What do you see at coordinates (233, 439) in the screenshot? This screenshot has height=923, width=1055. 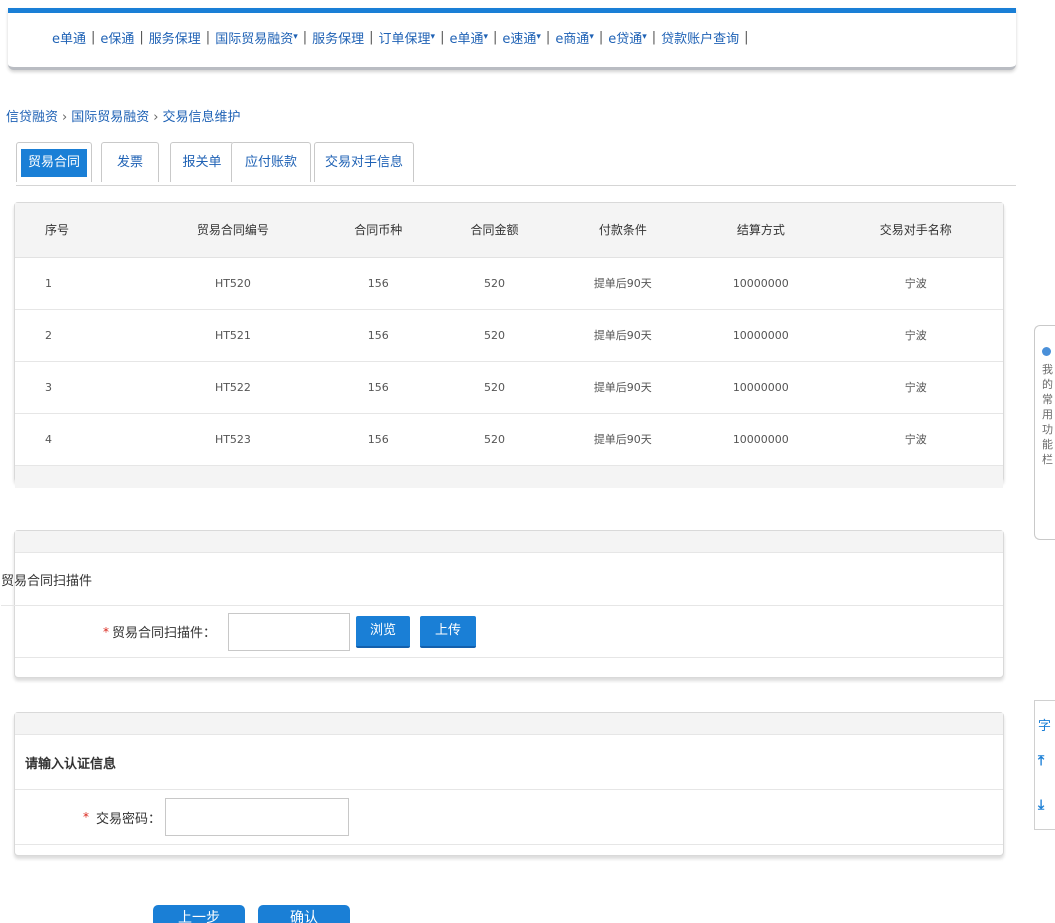 I see `table-cell: HT523` at bounding box center [233, 439].